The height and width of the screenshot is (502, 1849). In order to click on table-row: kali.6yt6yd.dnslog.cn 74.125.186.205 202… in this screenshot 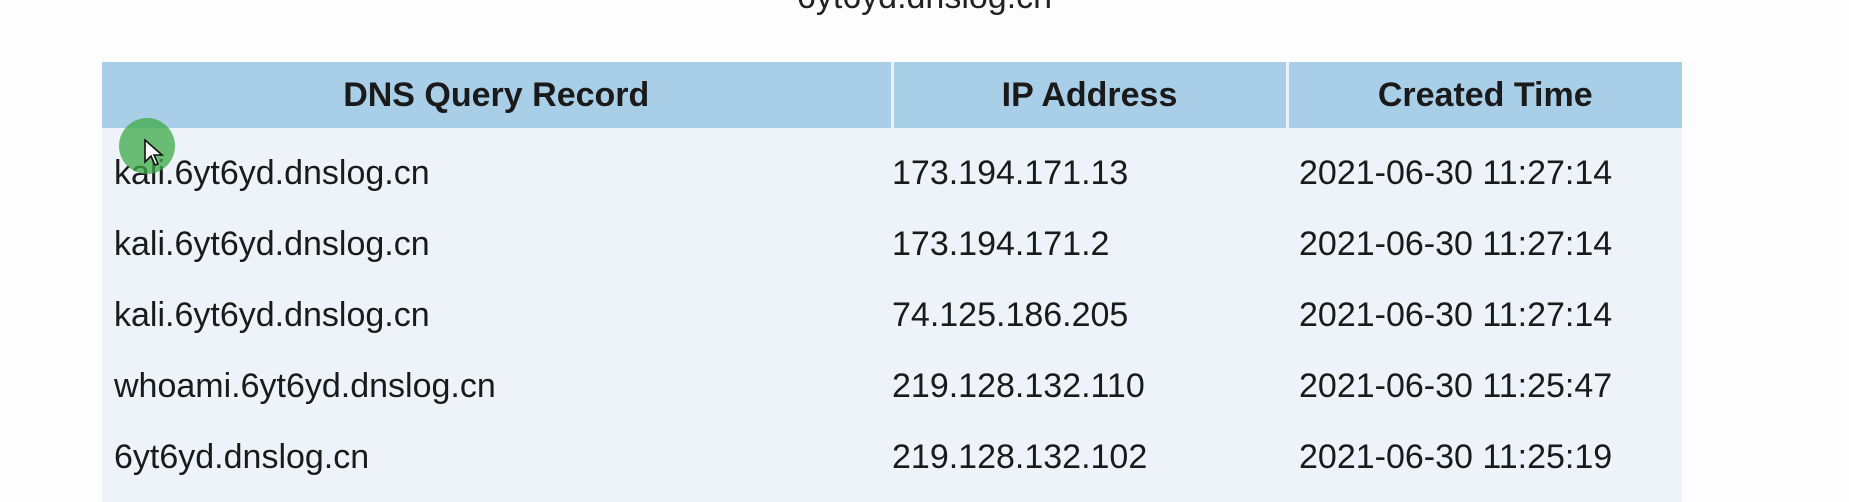, I will do `click(892, 315)`.